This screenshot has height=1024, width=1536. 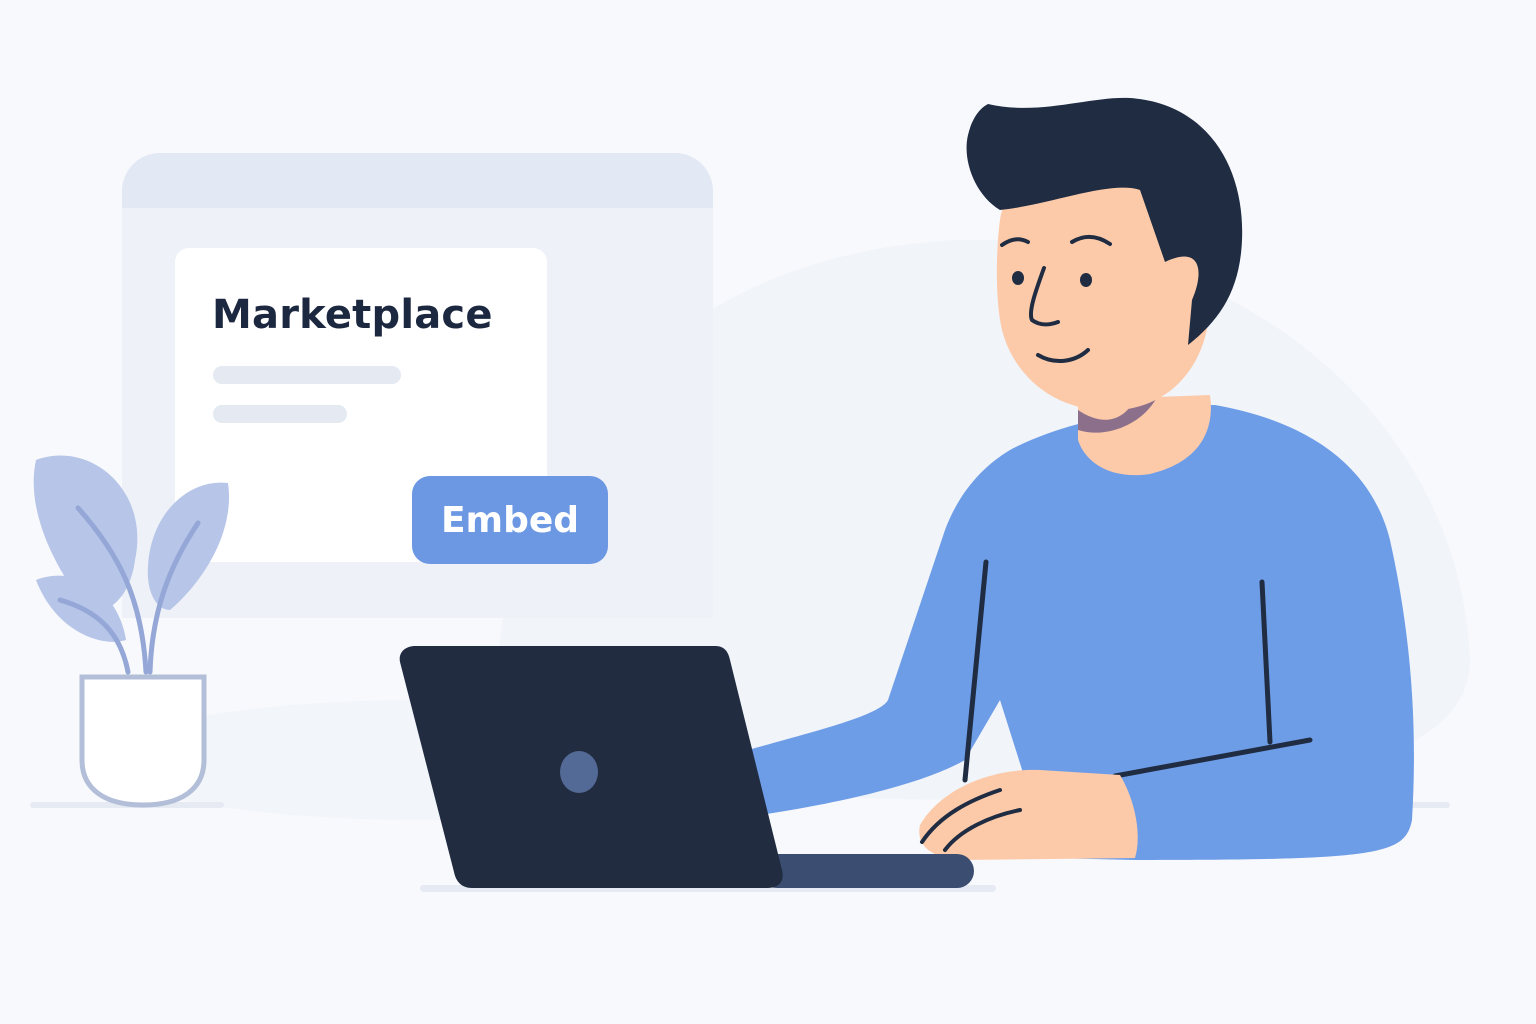 I want to click on plant-pot, so click(x=143, y=741).